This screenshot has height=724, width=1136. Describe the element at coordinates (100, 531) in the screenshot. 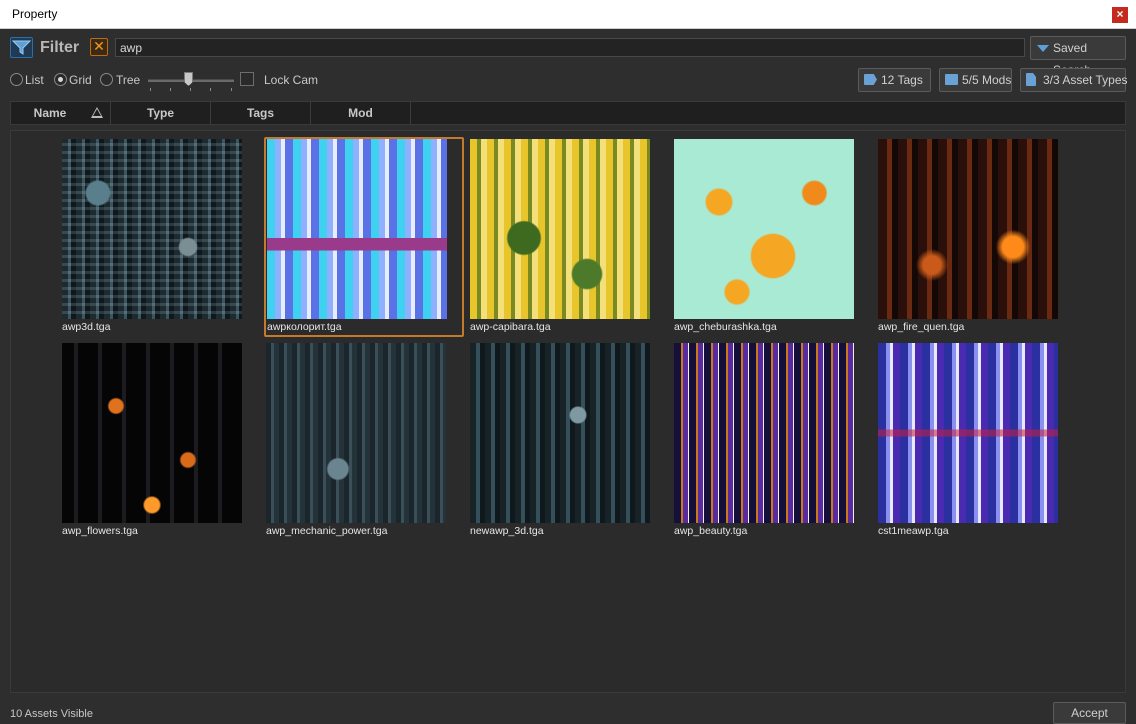

I see `asset-name: awp_flowers.tga` at that location.